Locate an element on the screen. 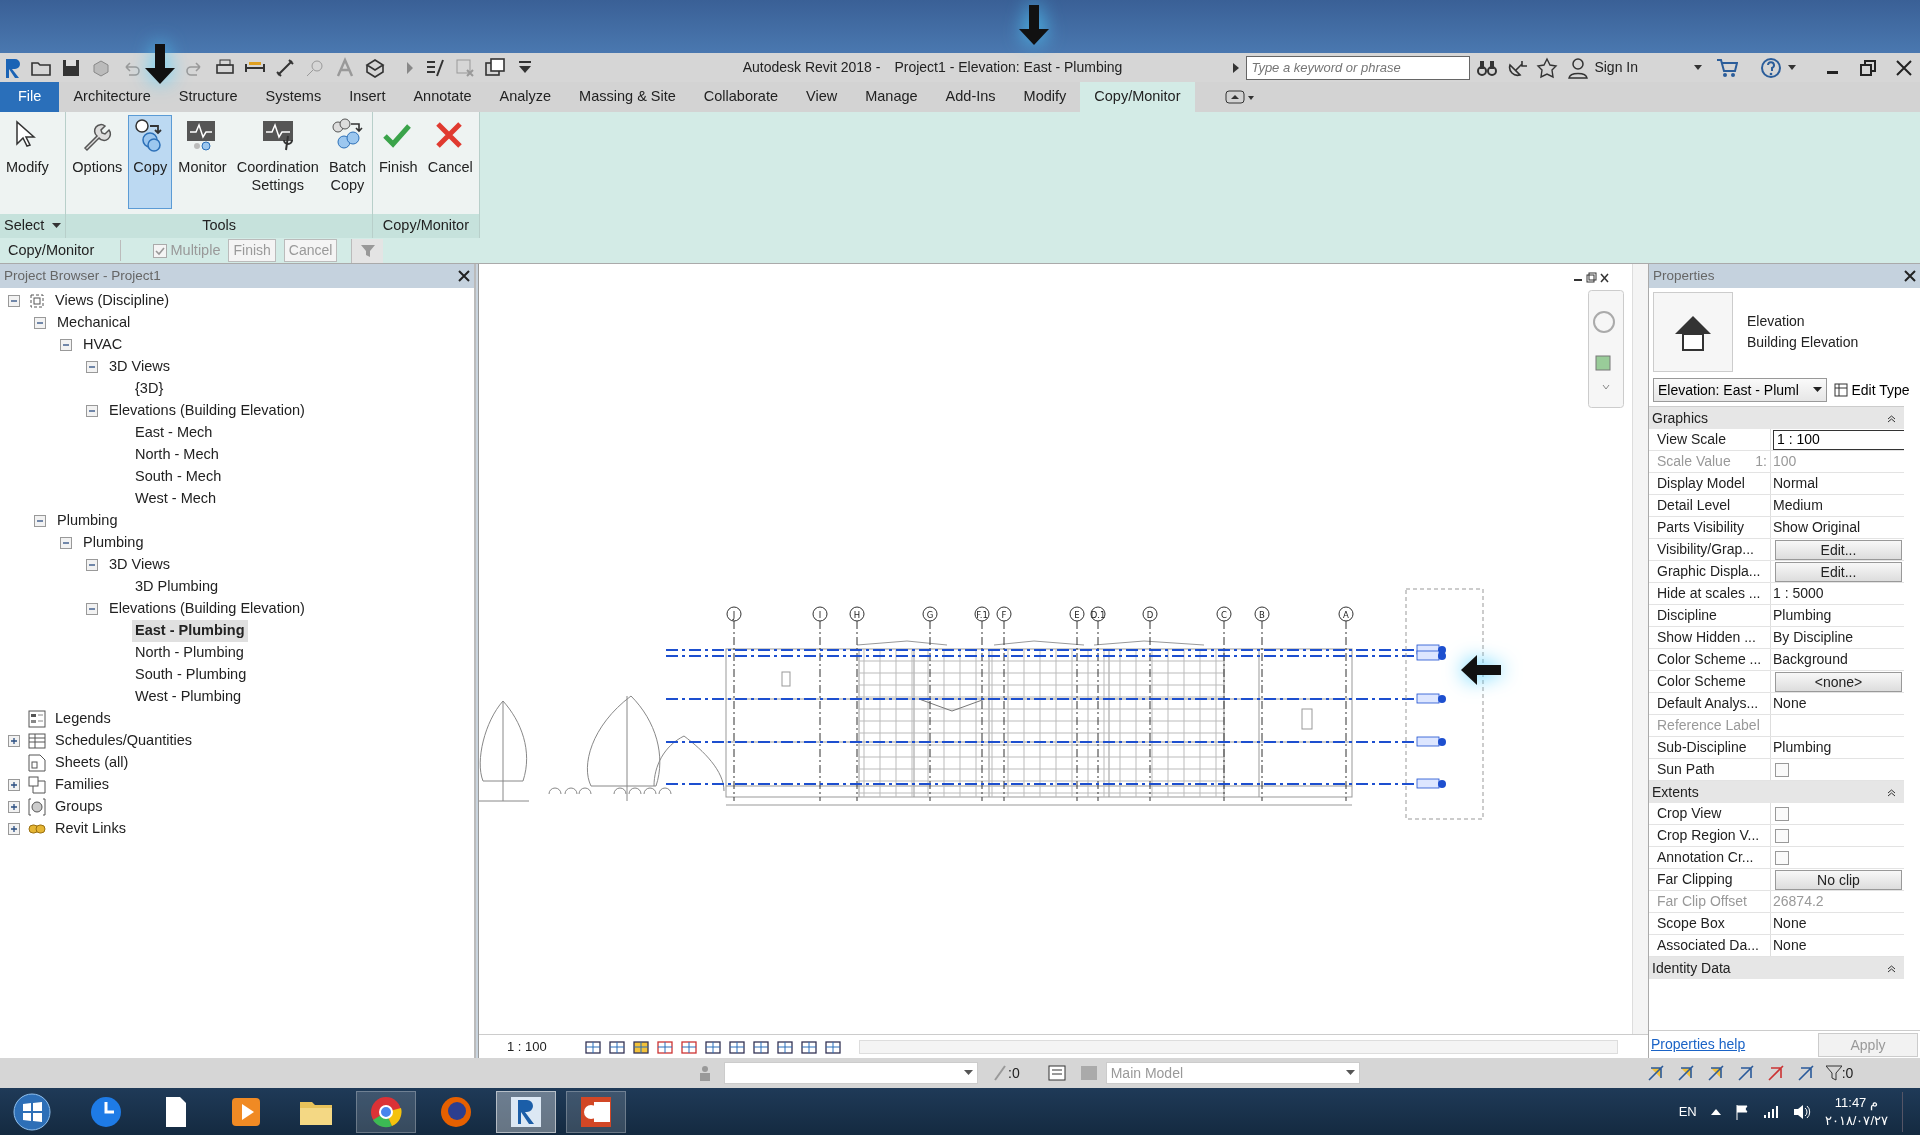  tree-item: Mechanical is located at coordinates (94, 323).